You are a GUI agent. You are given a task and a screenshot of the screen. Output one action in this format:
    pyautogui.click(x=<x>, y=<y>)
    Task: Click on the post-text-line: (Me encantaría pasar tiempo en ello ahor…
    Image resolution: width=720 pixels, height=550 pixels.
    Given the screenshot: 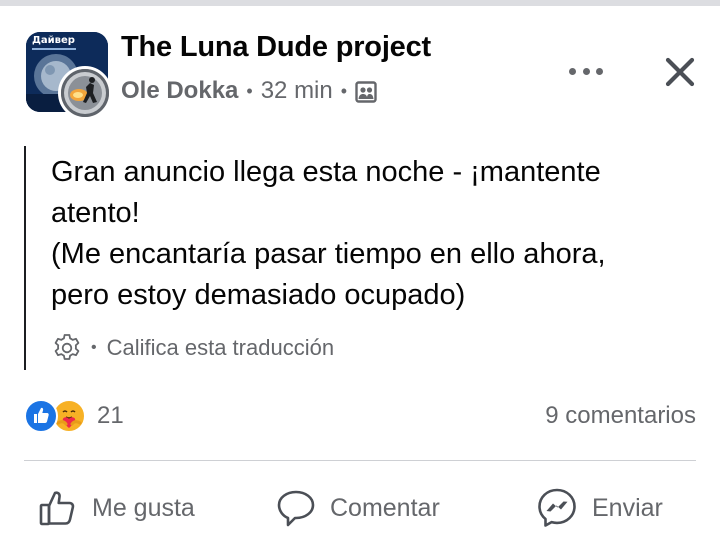 What is the action you would take?
    pyautogui.click(x=328, y=254)
    